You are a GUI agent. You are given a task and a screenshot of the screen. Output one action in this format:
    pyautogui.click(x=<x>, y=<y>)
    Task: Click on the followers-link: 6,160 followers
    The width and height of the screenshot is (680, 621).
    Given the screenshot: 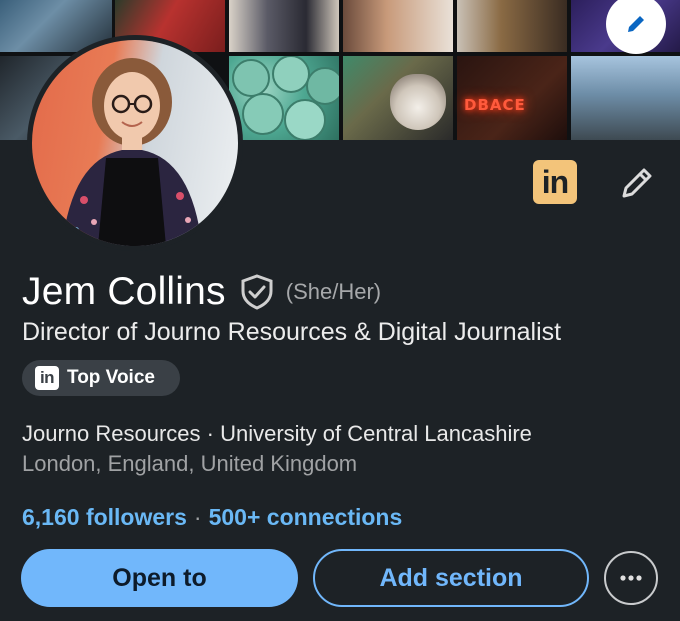 What is the action you would take?
    pyautogui.click(x=104, y=517)
    